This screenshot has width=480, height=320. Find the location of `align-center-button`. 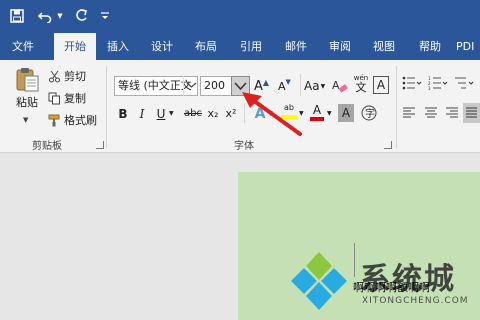

align-center-button is located at coordinates (432, 113).